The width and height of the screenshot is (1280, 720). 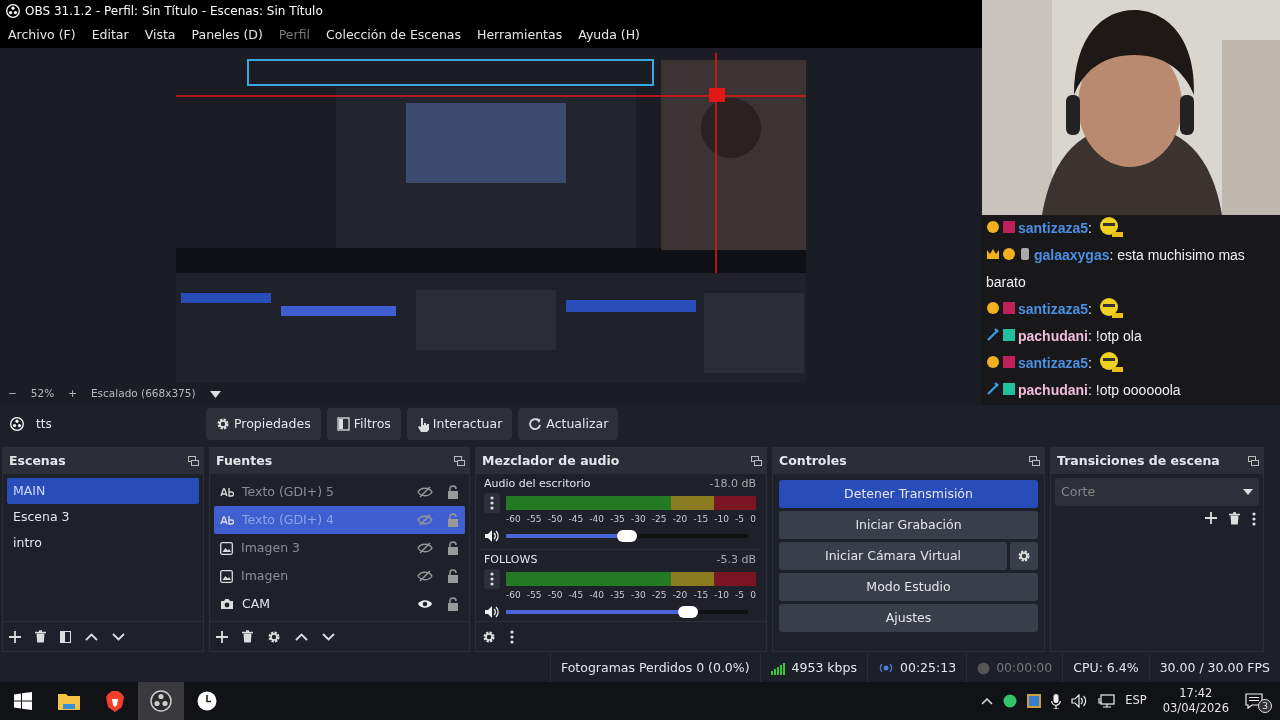 What do you see at coordinates (42, 394) in the screenshot?
I see `zoom-level: 52%` at bounding box center [42, 394].